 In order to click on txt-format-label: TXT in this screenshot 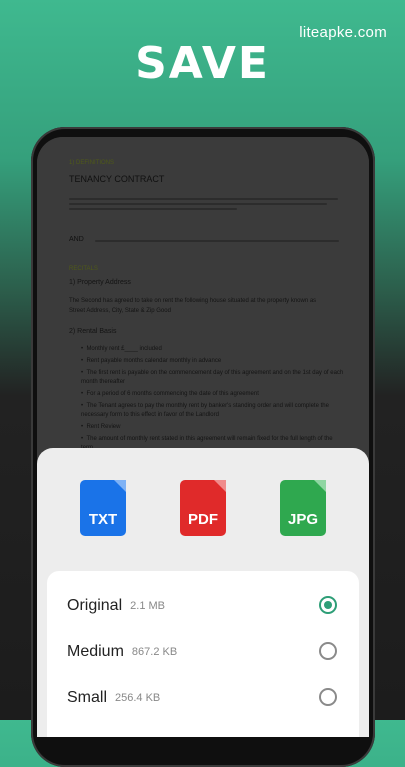, I will do `click(103, 519)`.